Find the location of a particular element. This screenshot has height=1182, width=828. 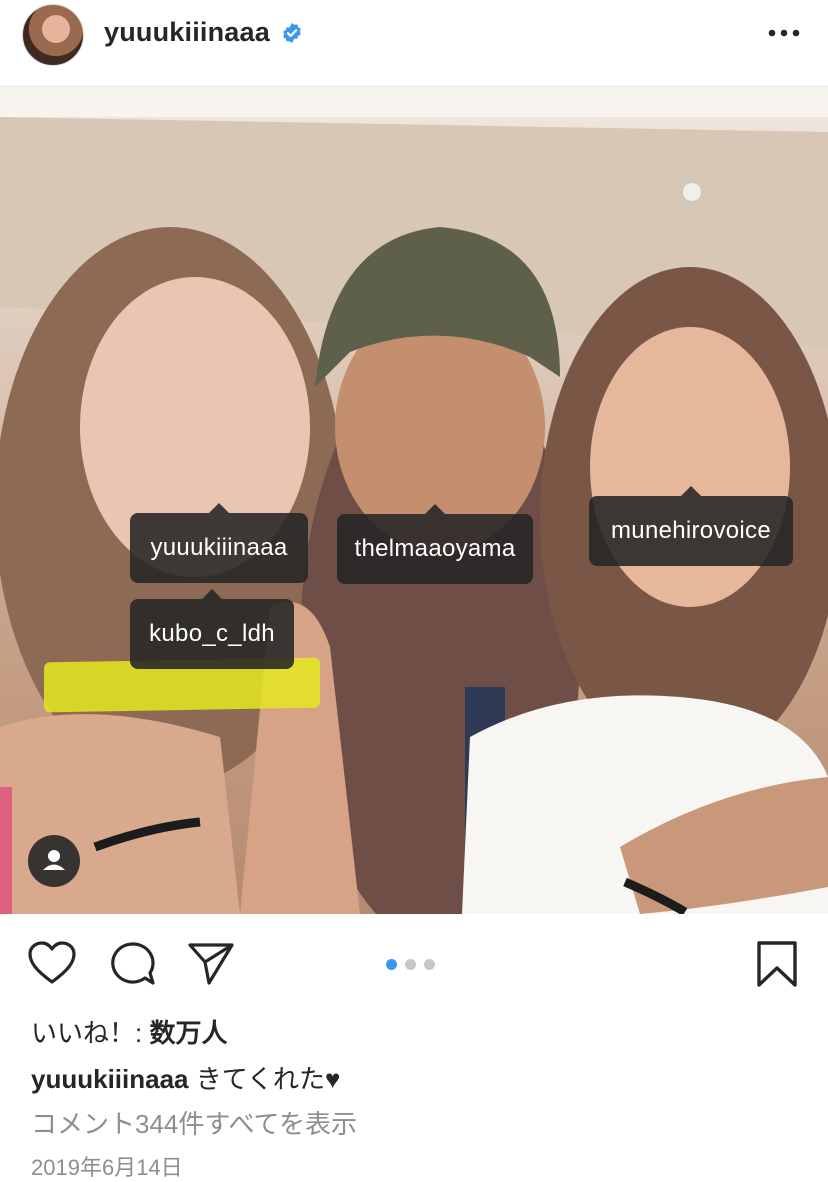

comment-icon is located at coordinates (132, 964).